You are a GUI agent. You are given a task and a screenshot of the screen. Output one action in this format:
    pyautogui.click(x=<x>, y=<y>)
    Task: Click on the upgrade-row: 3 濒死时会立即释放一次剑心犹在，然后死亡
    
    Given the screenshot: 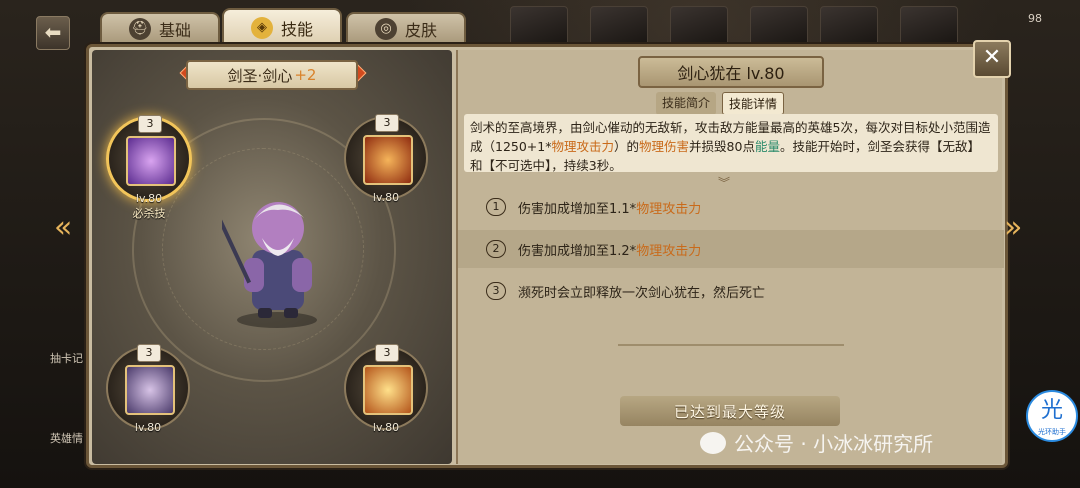 What is the action you would take?
    pyautogui.click(x=731, y=291)
    